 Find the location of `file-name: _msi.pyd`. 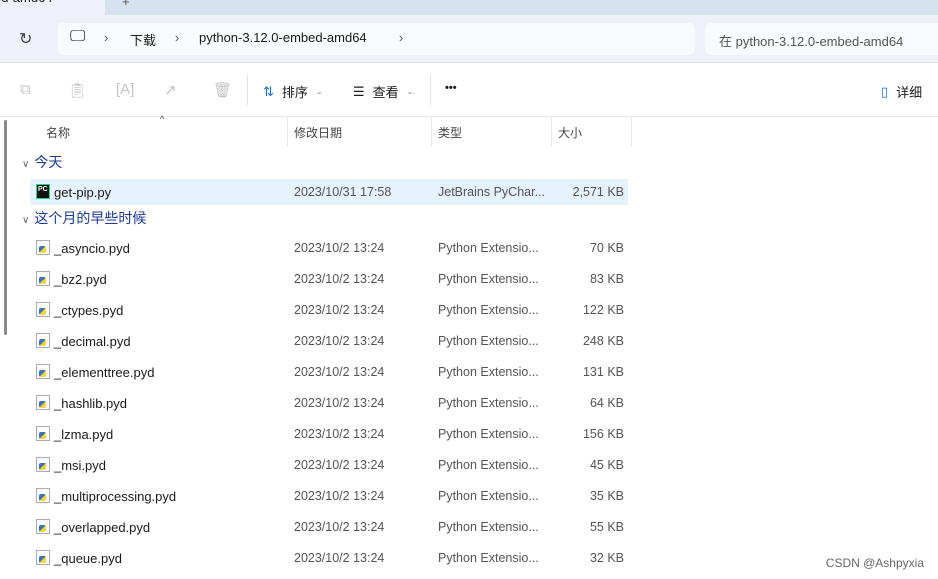

file-name: _msi.pyd is located at coordinates (80, 465).